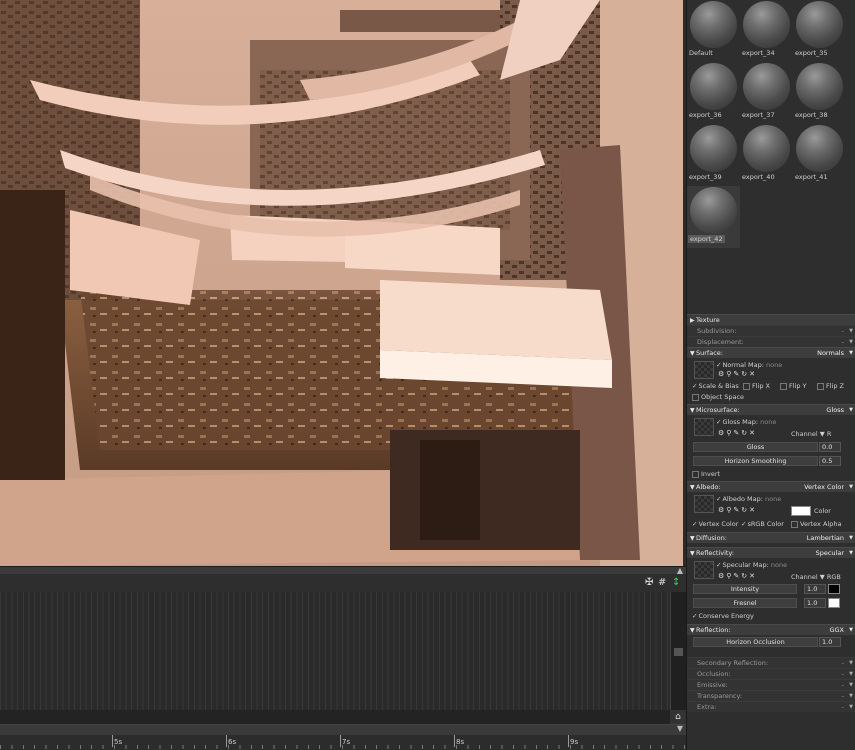  What do you see at coordinates (771, 537) in the screenshot?
I see `section-diffusion: ▼Diffusion: Lambertian ▼` at bounding box center [771, 537].